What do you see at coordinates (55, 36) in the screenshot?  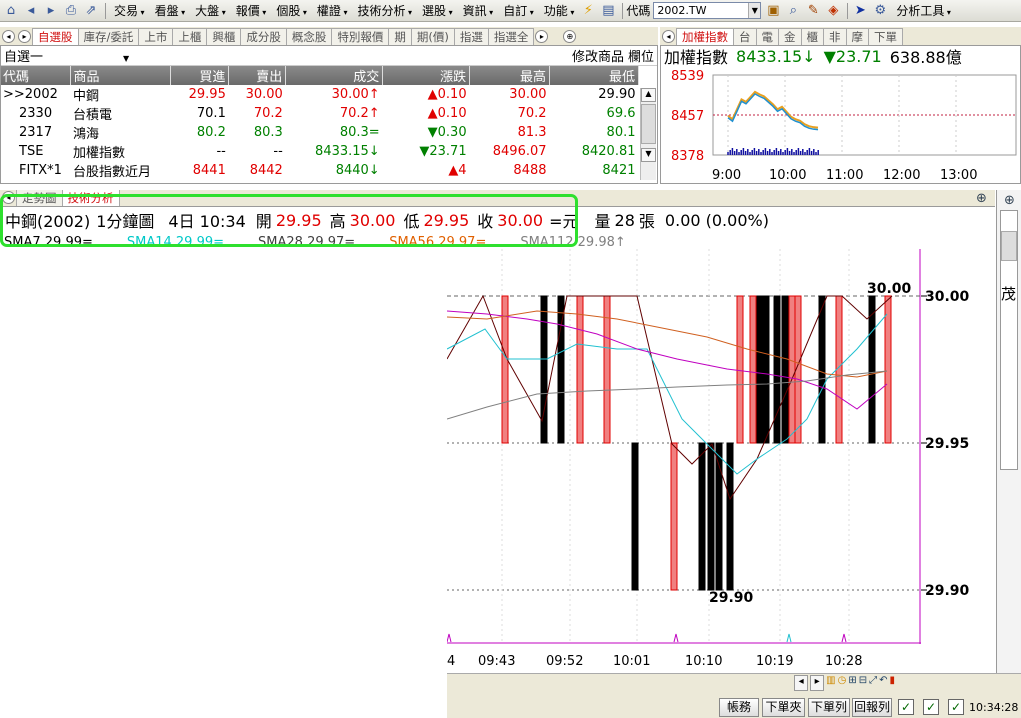 I see `tab-watchlist: 自選股` at bounding box center [55, 36].